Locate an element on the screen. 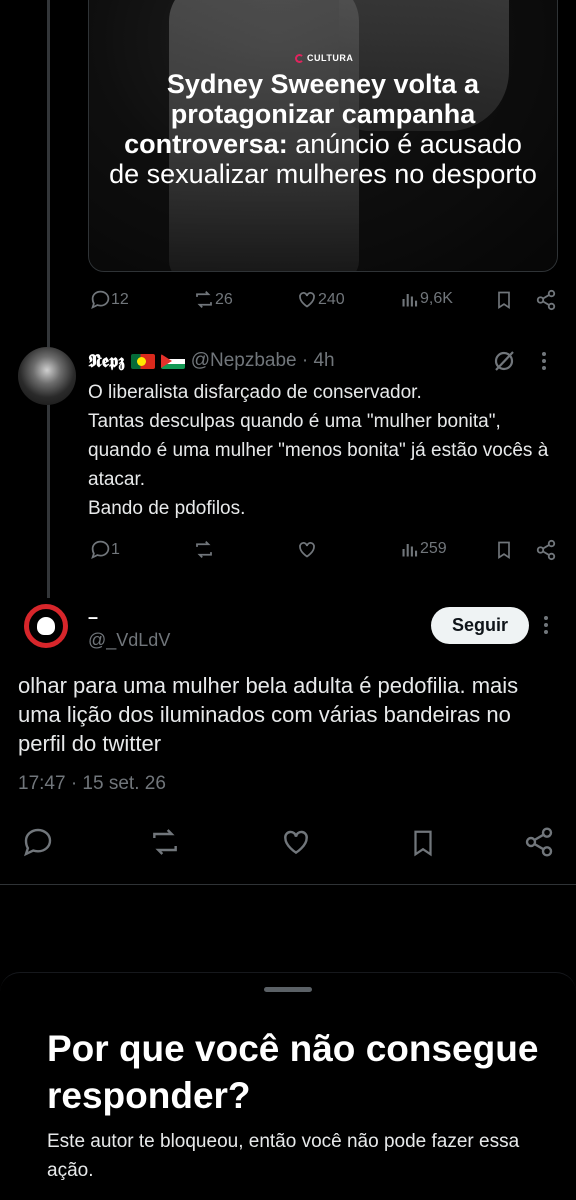  publisher-logo-icon is located at coordinates (299, 58).